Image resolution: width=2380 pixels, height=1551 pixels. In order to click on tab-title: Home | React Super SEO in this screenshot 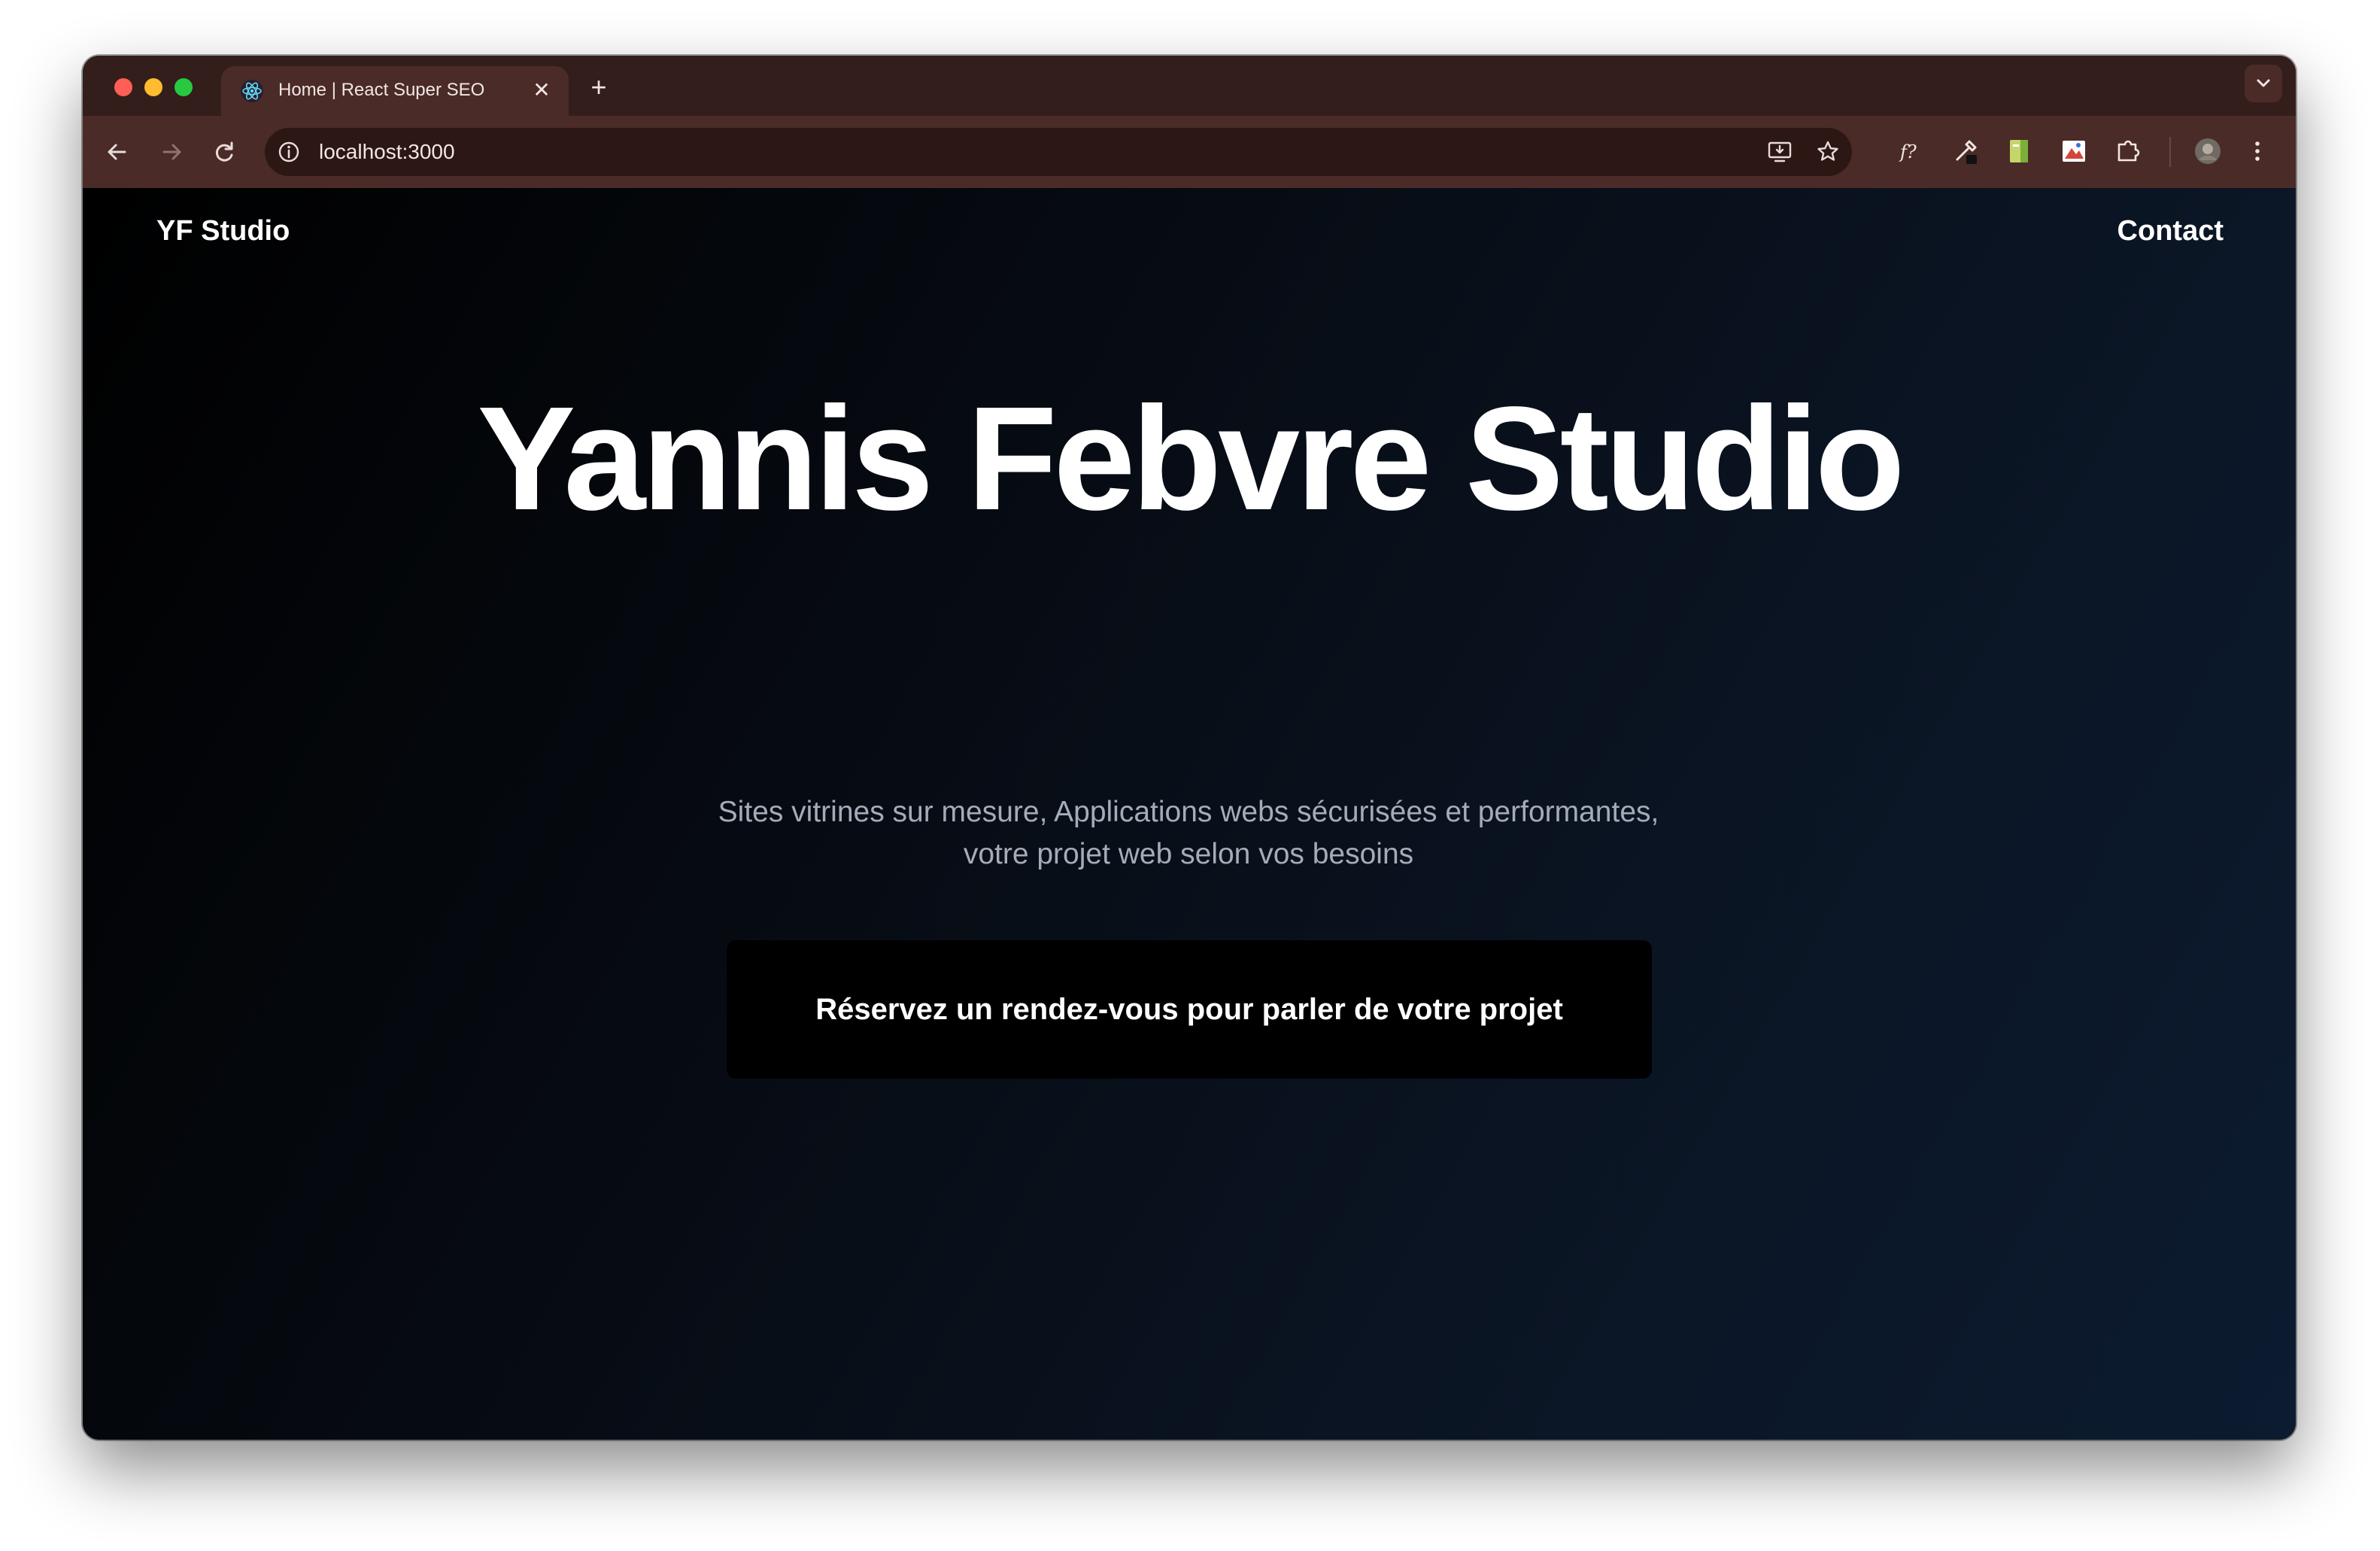, I will do `click(381, 90)`.